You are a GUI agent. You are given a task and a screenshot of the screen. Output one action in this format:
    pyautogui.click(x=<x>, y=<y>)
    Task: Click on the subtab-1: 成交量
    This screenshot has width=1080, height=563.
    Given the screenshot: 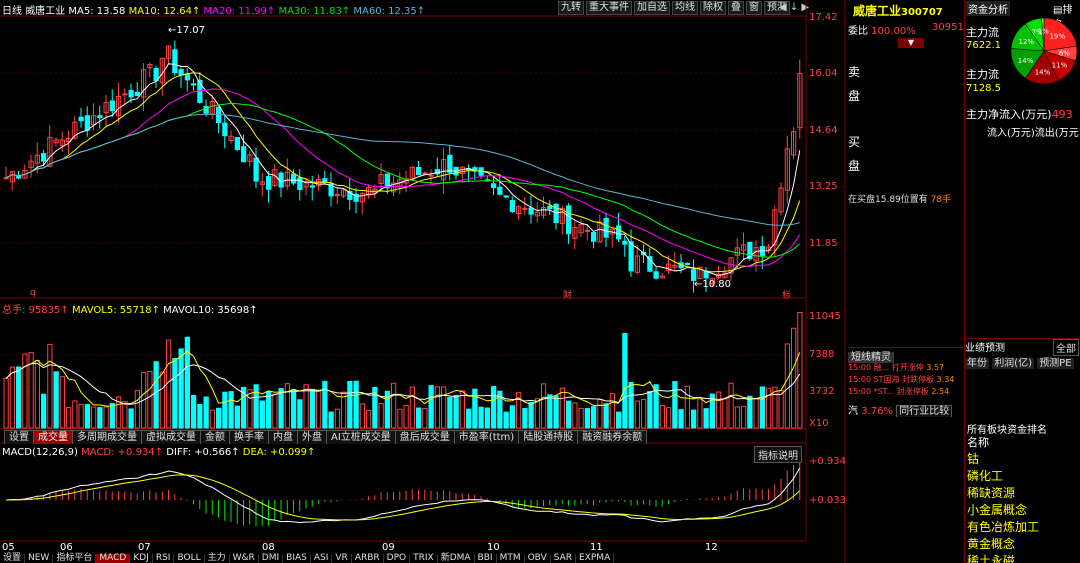 What is the action you would take?
    pyautogui.click(x=53, y=437)
    